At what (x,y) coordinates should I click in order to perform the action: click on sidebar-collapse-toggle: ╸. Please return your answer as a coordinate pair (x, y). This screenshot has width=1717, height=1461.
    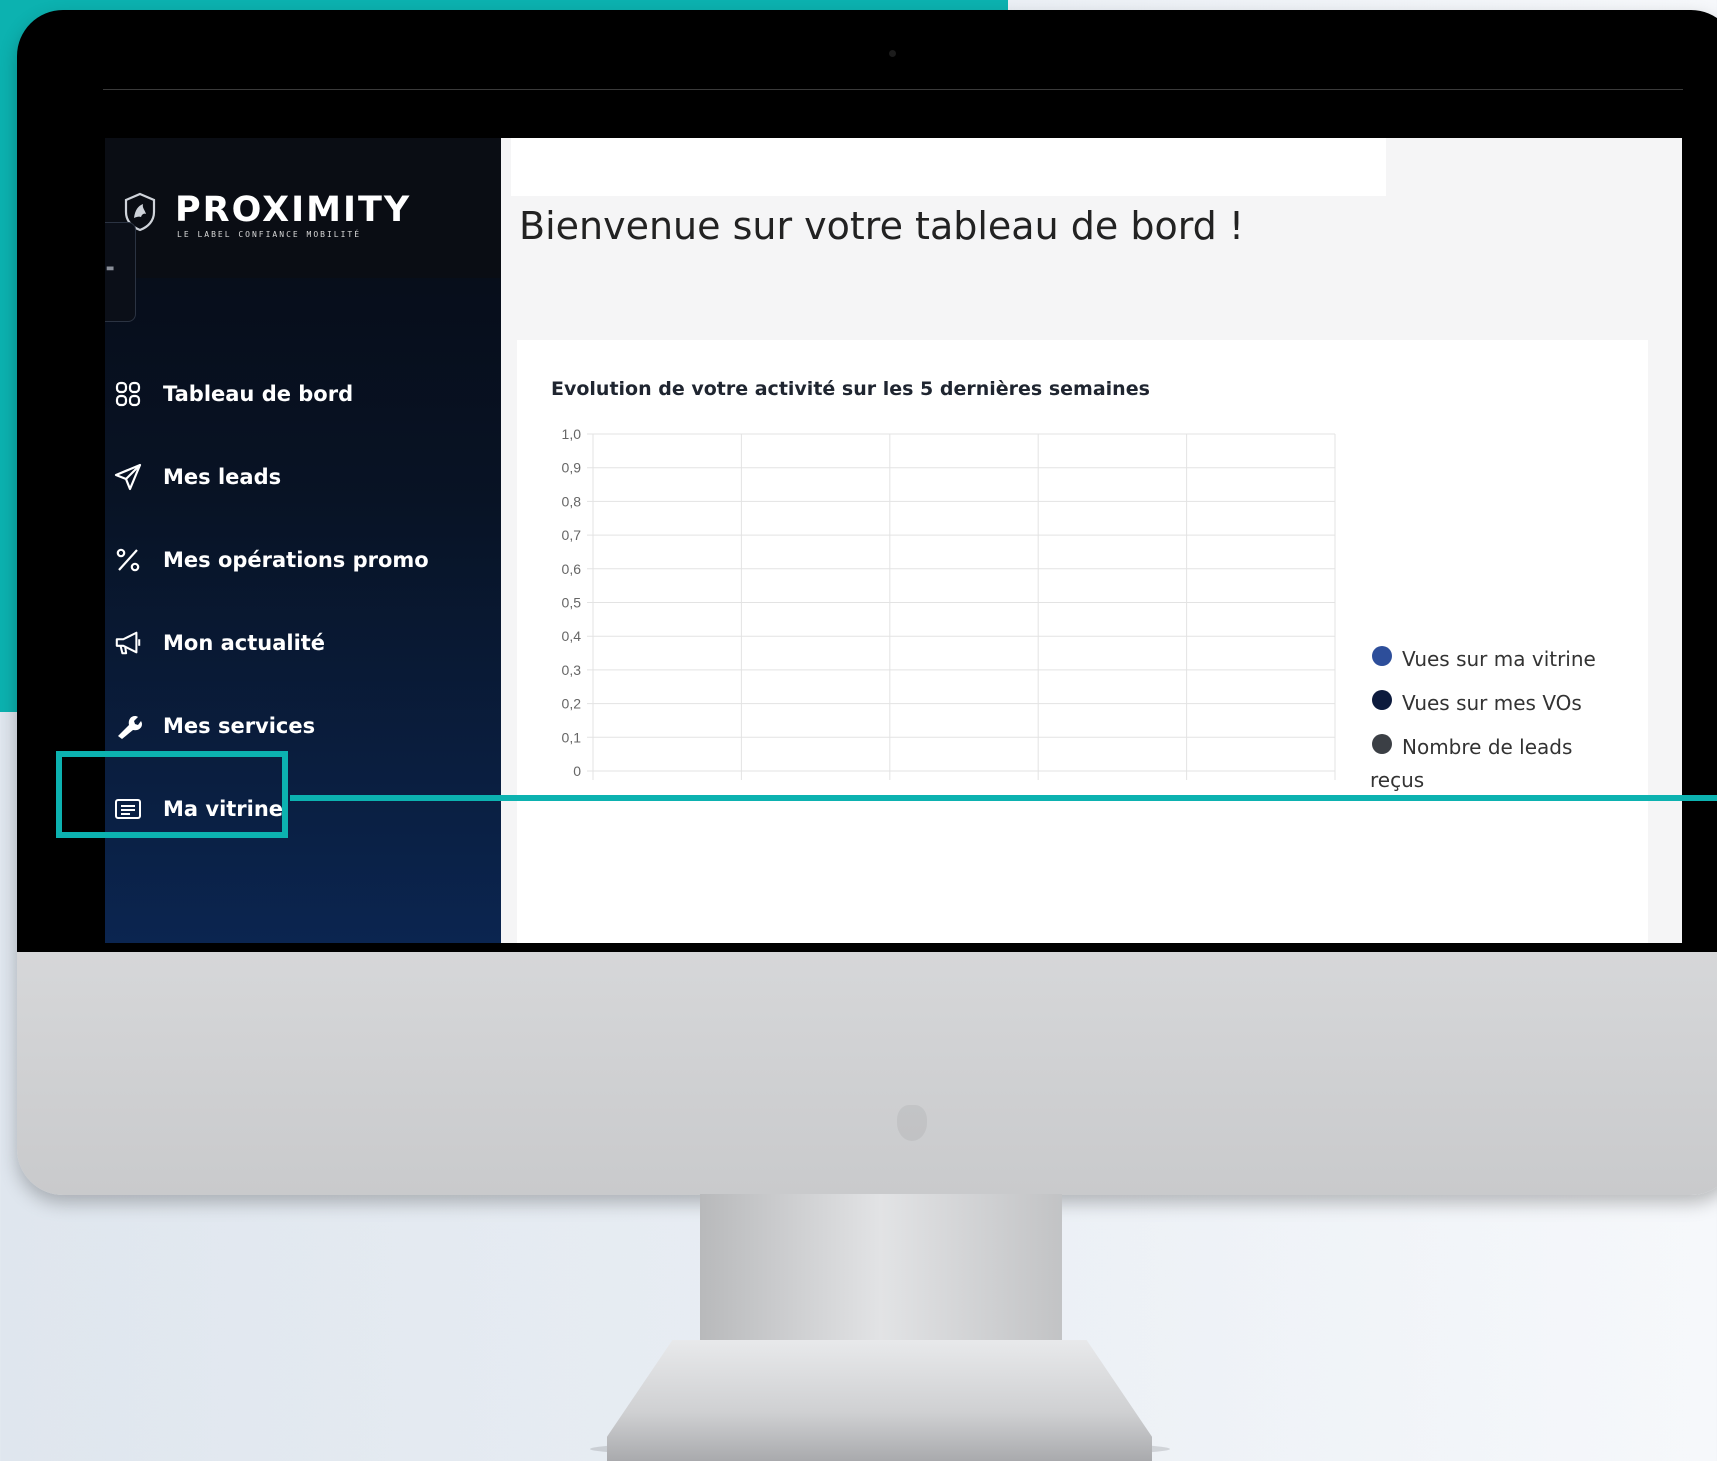
    Looking at the image, I should click on (120, 272).